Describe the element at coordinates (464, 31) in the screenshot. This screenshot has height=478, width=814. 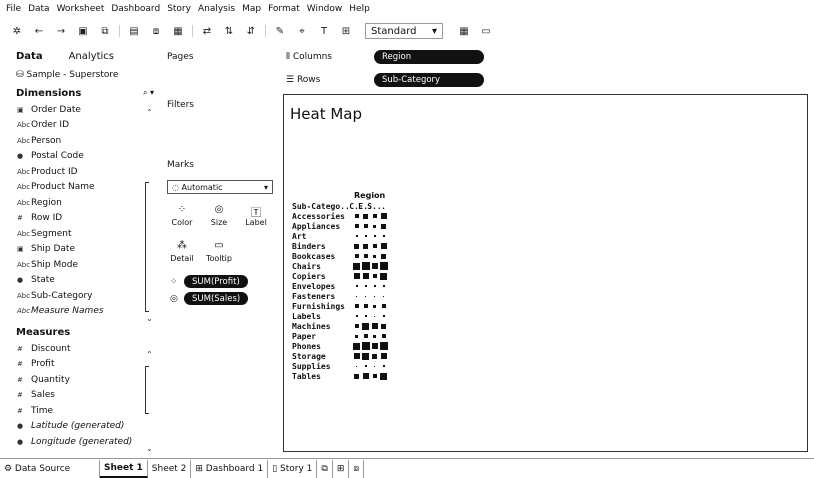
I see `show-cards-icon: ▦` at that location.